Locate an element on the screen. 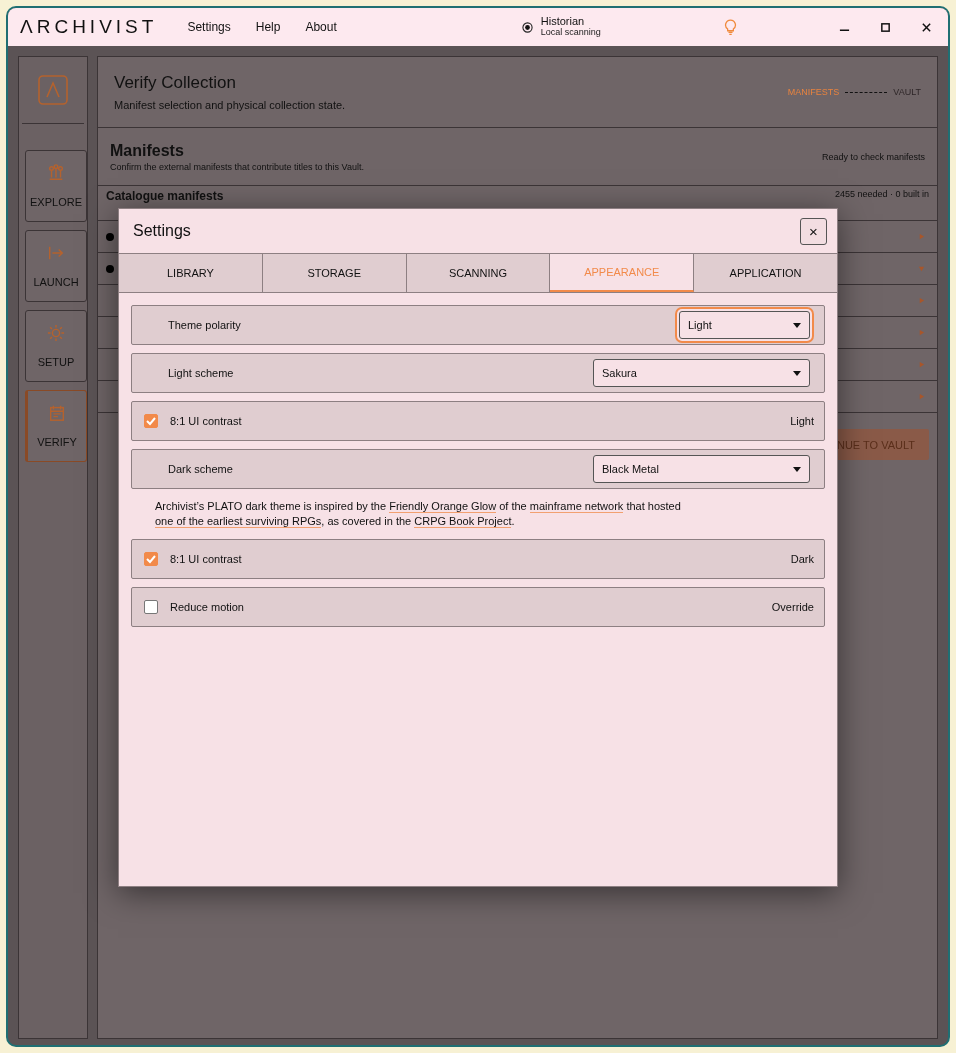 The width and height of the screenshot is (956, 1053). app-logo: ΛRCHIVIST is located at coordinates (89, 27).